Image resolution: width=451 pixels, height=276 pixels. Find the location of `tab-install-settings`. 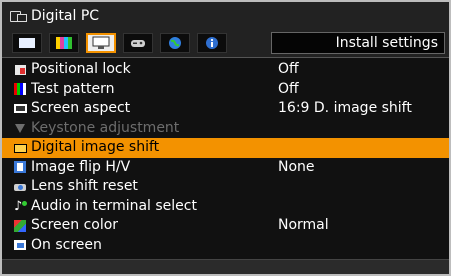

tab-install-settings is located at coordinates (101, 43).